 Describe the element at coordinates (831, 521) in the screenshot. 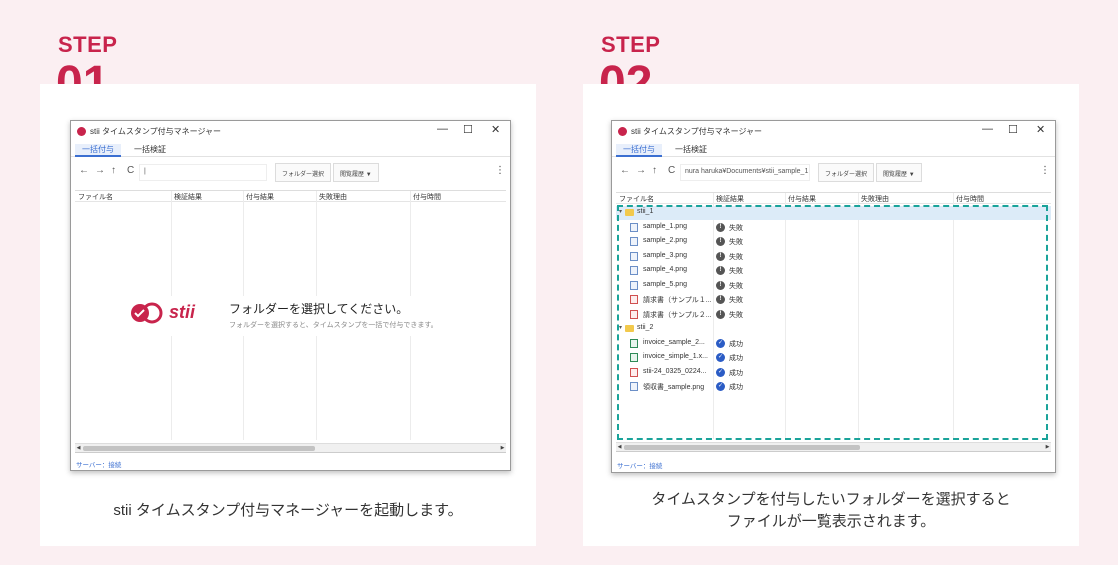

I see `step2-caption-line2: ファイルが一覧表示されます。` at that location.